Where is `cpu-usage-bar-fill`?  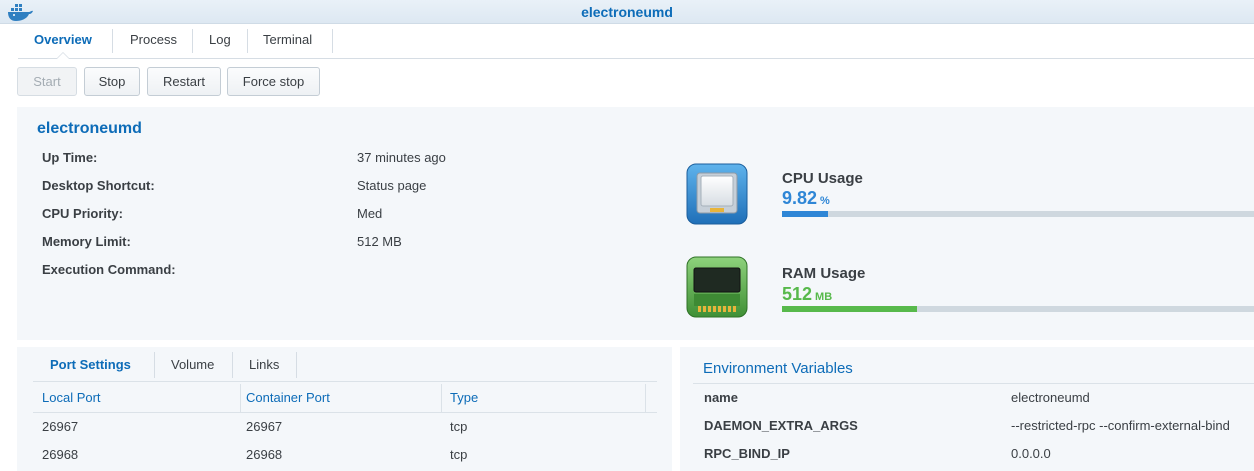 cpu-usage-bar-fill is located at coordinates (805, 214).